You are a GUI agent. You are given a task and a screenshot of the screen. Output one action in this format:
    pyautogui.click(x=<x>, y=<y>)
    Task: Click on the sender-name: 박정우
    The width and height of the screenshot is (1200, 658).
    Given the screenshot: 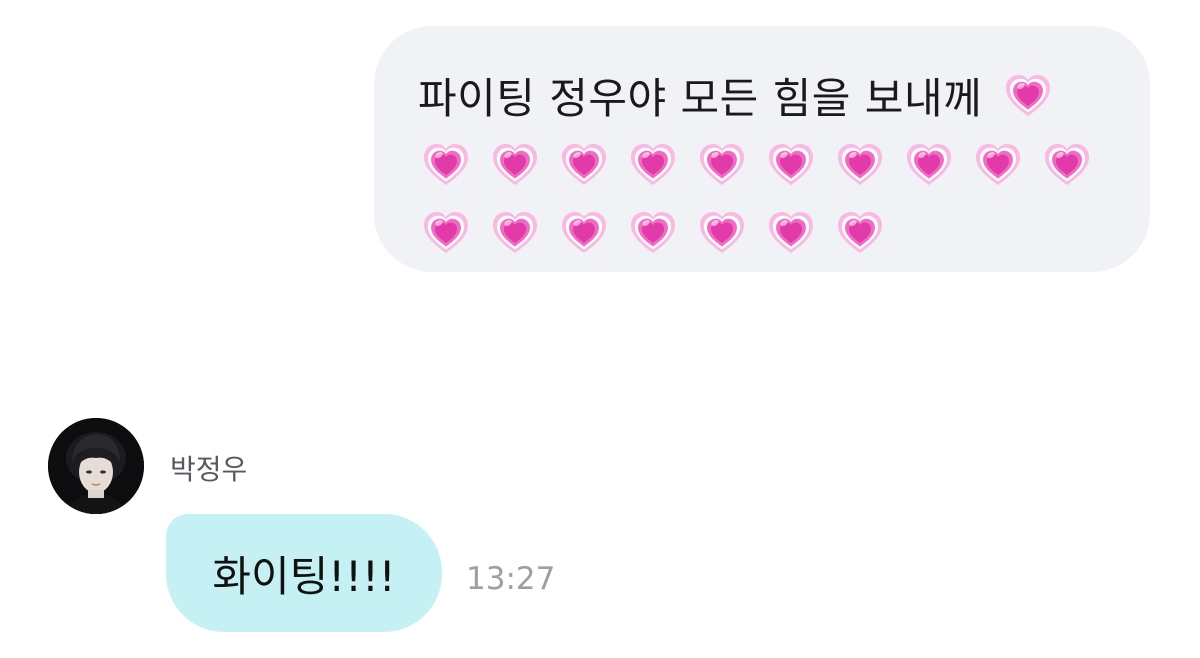 What is the action you would take?
    pyautogui.click(x=209, y=469)
    